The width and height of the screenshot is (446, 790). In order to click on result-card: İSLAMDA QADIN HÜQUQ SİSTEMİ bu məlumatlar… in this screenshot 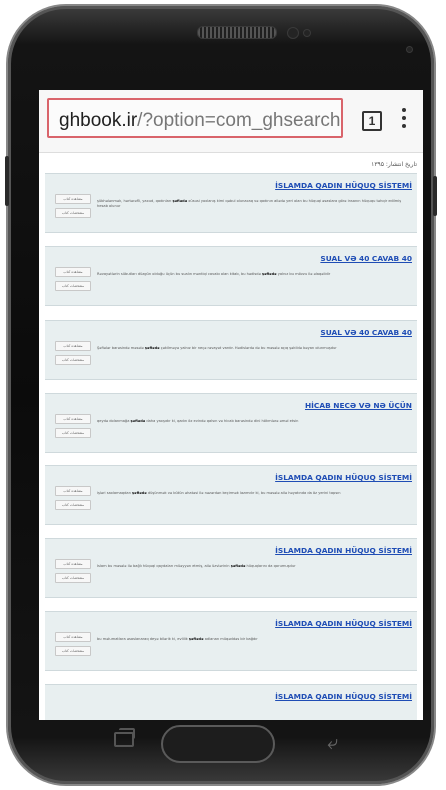, I will do `click(231, 641)`.